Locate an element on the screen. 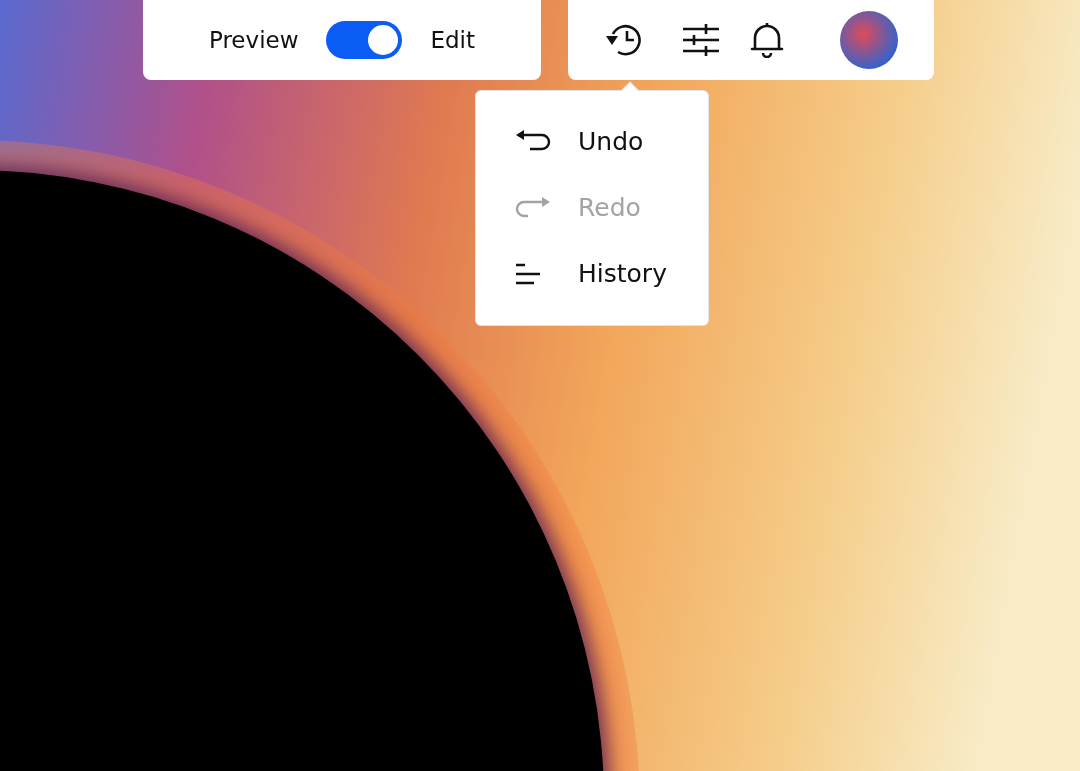 This screenshot has width=1080, height=771. edit-label: Edit is located at coordinates (453, 40).